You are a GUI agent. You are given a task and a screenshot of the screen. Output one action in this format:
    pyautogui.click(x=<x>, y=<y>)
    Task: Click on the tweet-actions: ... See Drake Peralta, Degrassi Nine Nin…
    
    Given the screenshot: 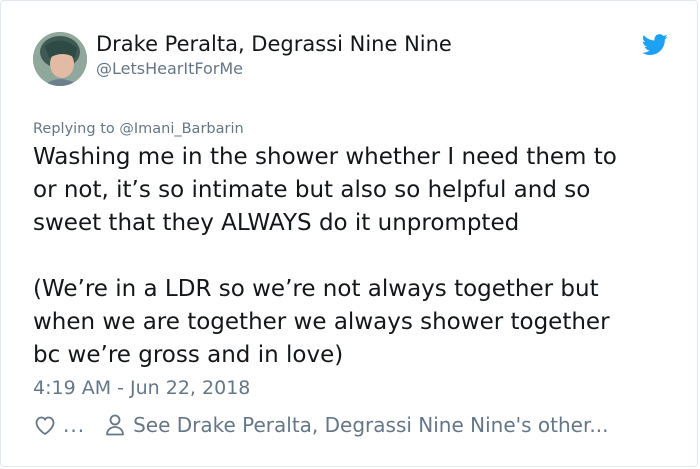 What is the action you would take?
    pyautogui.click(x=320, y=425)
    